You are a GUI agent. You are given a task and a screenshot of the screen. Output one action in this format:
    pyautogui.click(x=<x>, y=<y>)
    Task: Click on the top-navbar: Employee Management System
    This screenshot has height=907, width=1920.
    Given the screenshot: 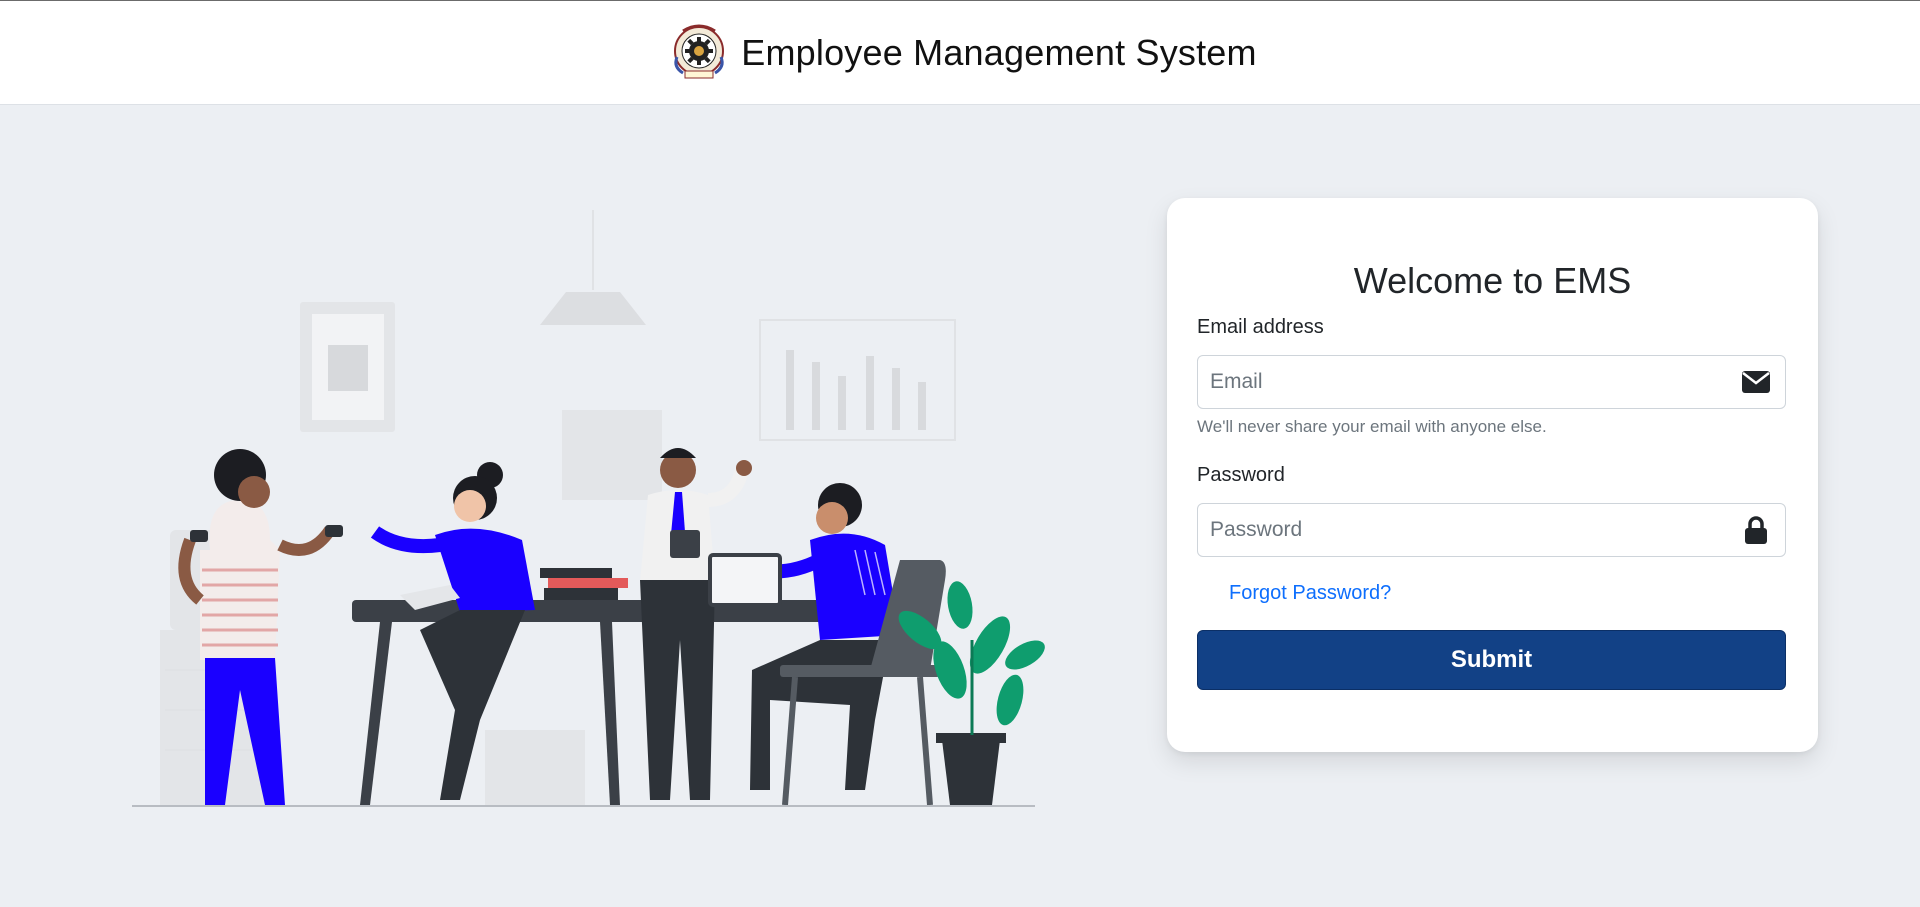 What is the action you would take?
    pyautogui.click(x=960, y=52)
    